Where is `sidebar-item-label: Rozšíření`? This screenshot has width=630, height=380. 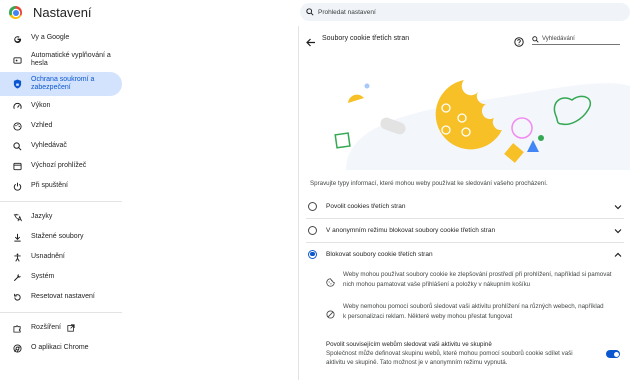
sidebar-item-label: Rozšíření is located at coordinates (46, 327).